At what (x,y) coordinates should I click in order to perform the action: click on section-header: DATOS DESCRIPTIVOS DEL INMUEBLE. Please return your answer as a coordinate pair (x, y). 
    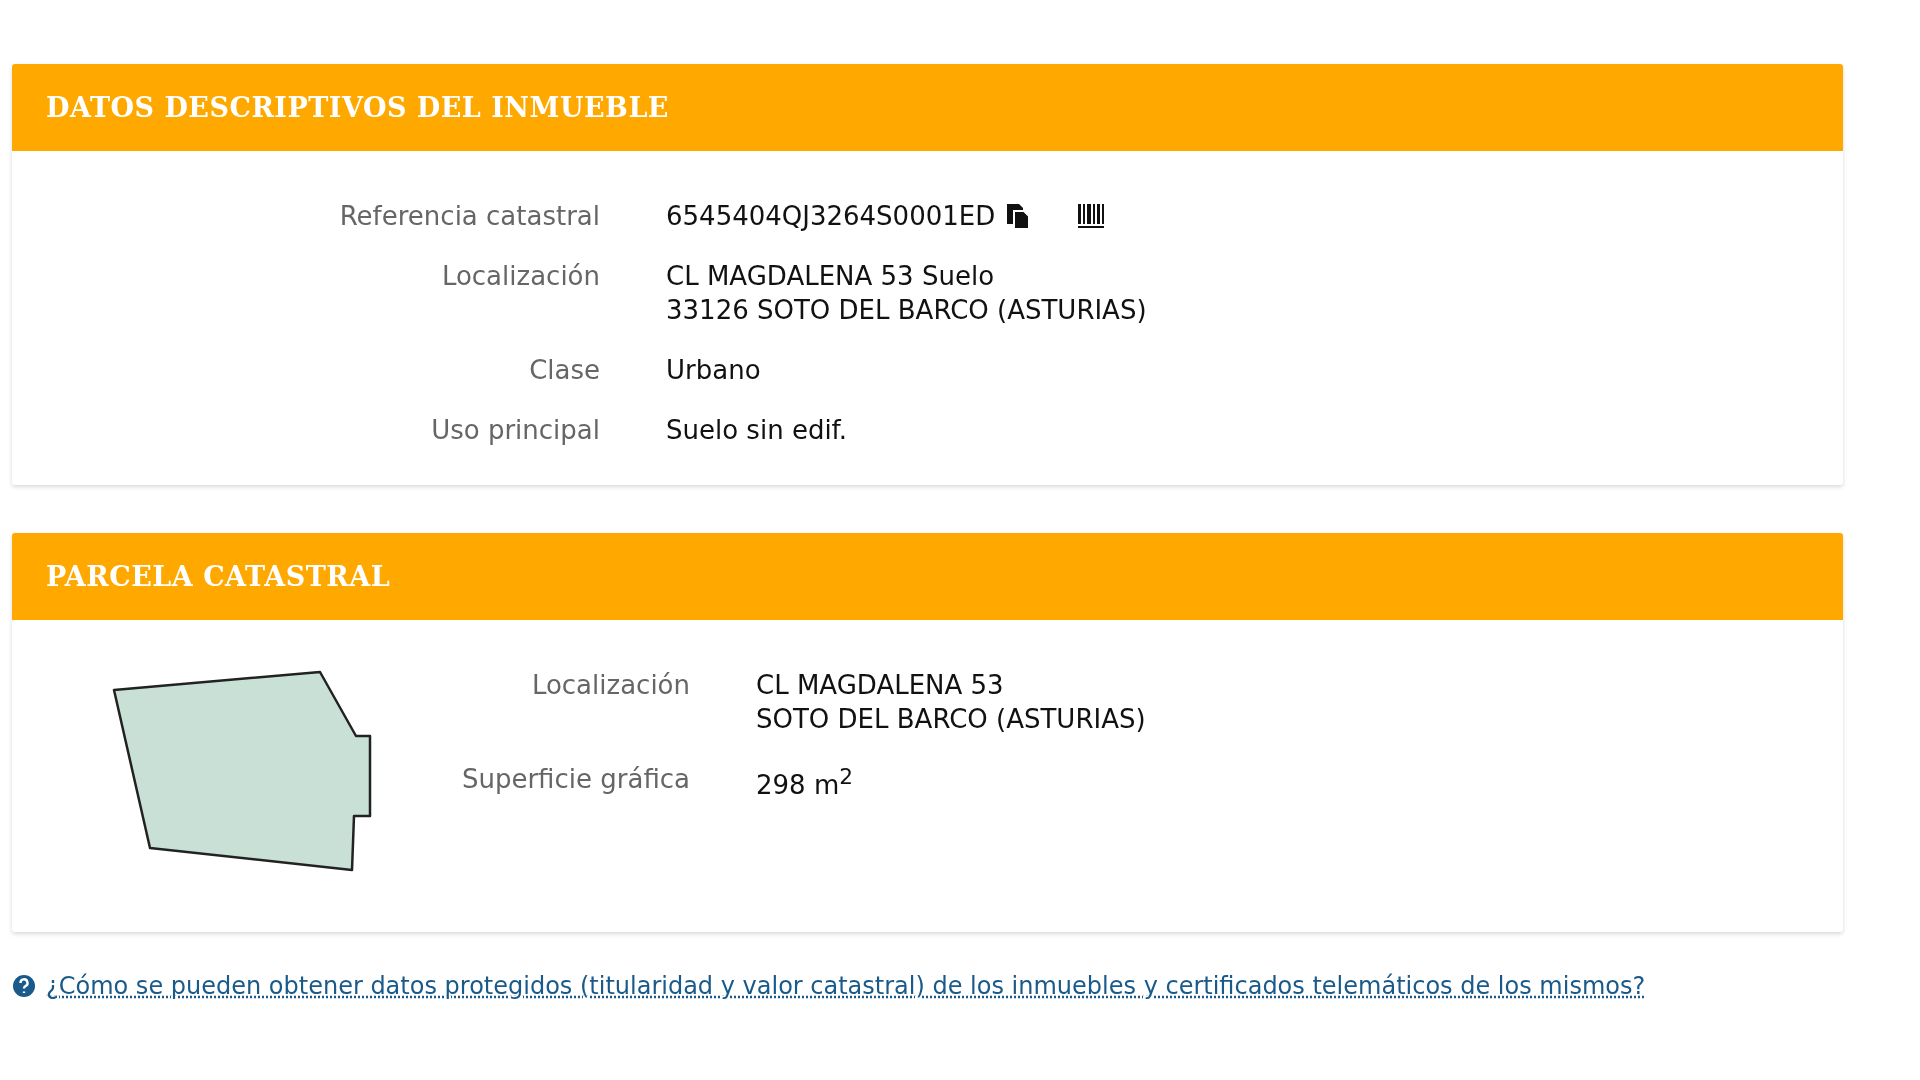
    Looking at the image, I should click on (927, 107).